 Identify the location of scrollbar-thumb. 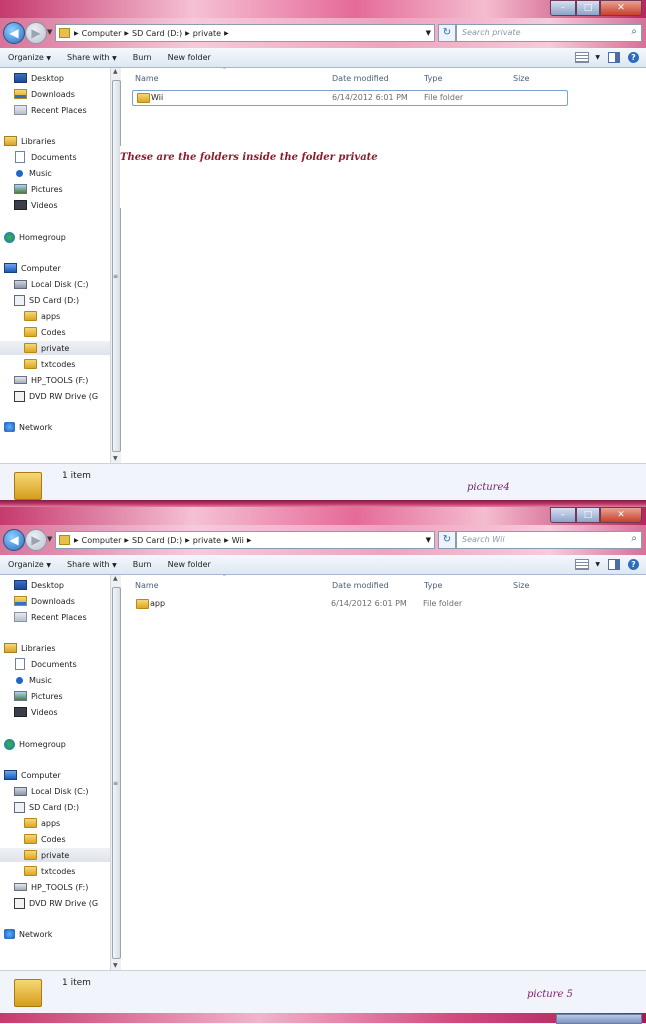
(116, 773).